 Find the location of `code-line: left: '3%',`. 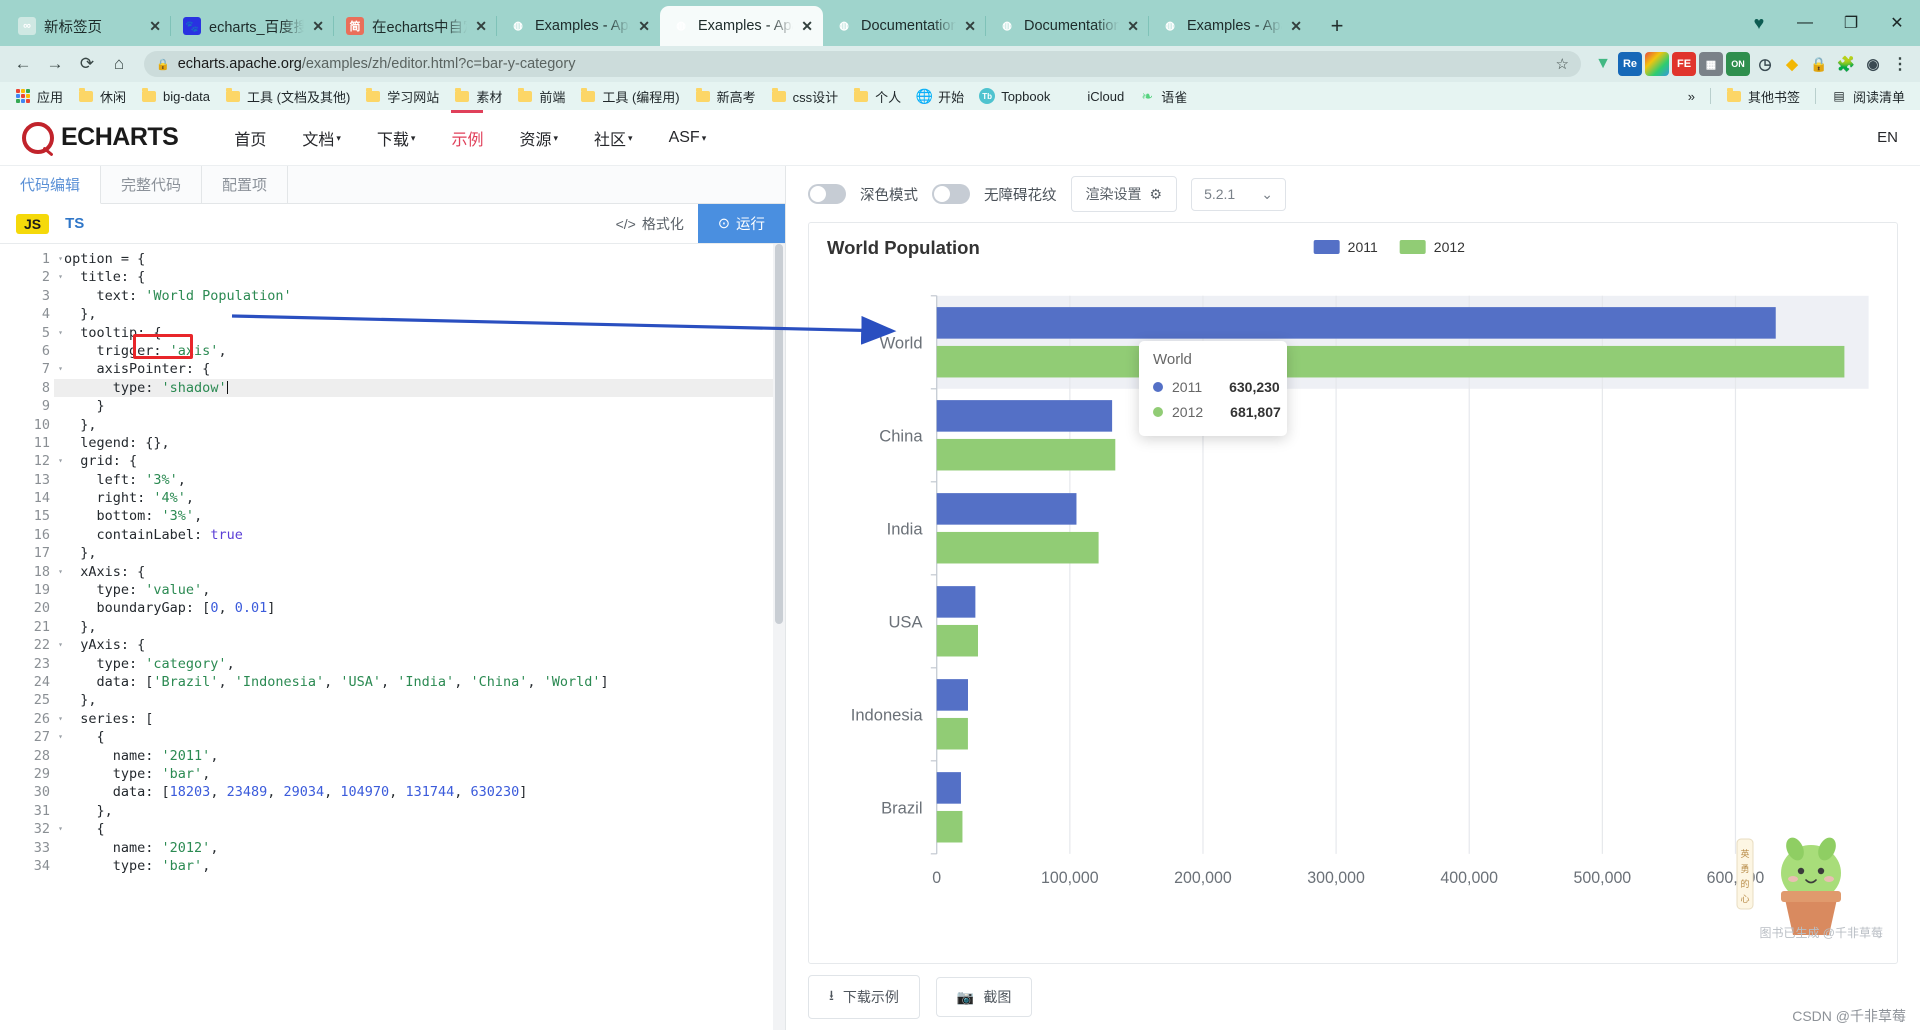

code-line: left: '3%', is located at coordinates (424, 480).